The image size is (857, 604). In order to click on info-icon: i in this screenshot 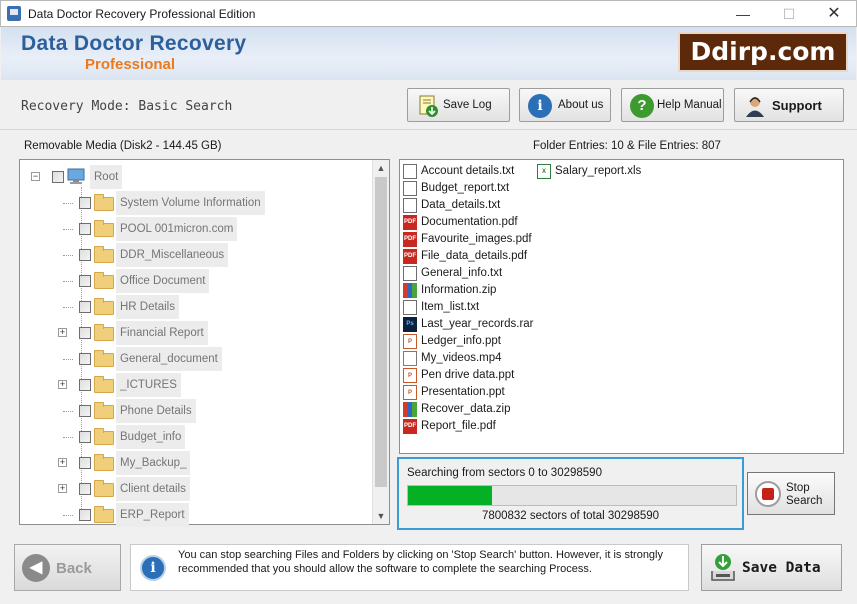, I will do `click(540, 106)`.